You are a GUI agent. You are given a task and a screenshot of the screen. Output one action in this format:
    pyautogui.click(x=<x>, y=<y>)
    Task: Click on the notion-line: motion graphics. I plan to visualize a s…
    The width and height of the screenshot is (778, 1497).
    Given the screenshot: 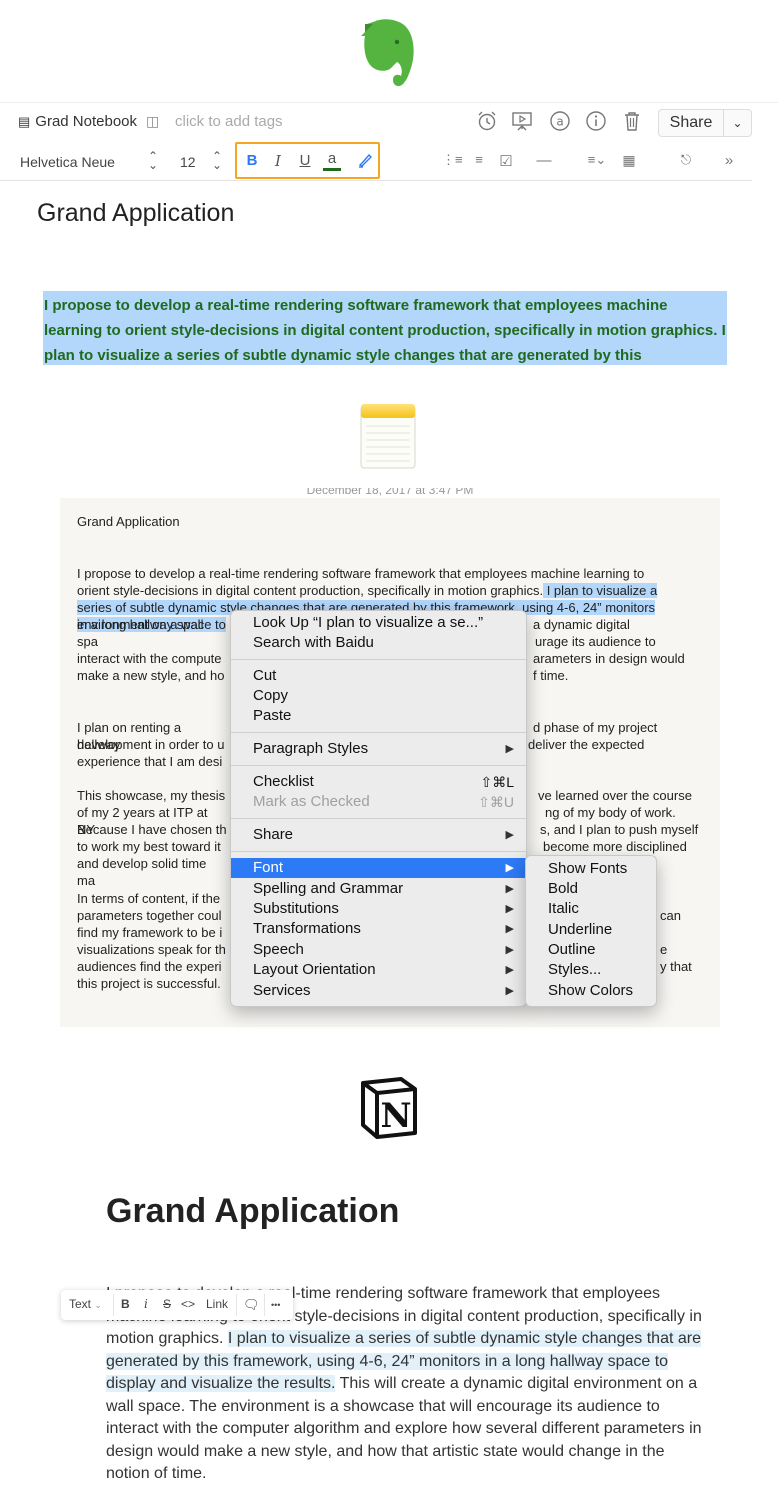 What is the action you would take?
    pyautogui.click(x=411, y=1339)
    